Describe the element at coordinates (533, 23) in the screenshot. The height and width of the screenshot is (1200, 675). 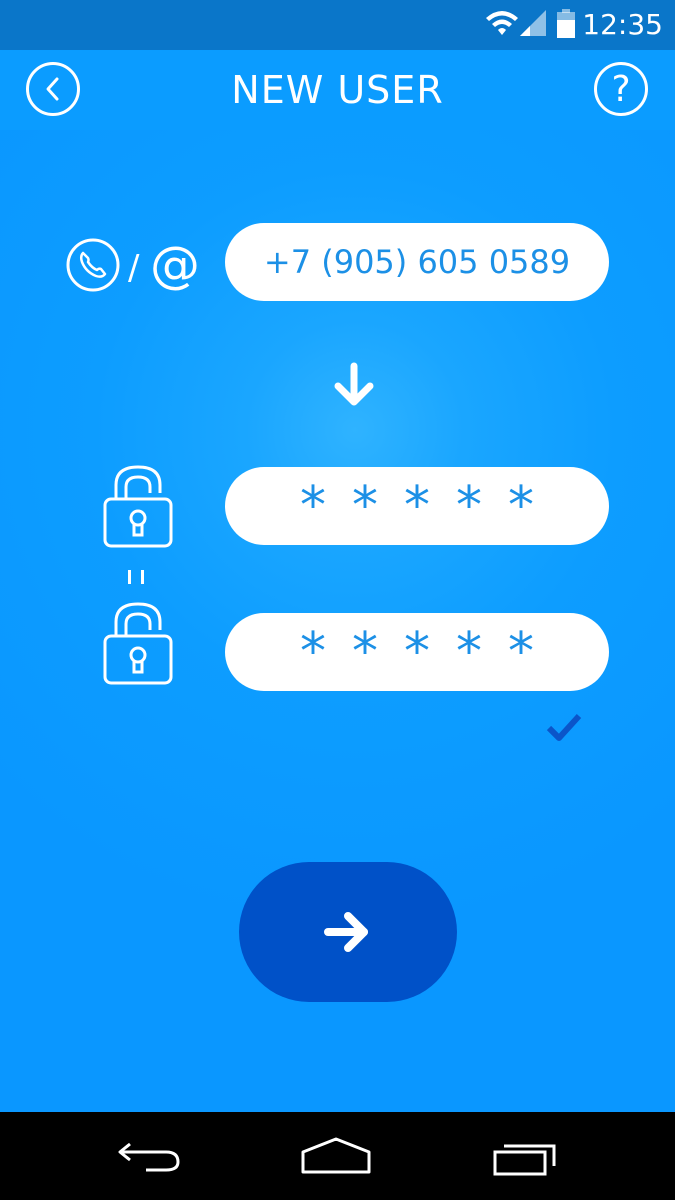
I see `signal-icon` at that location.